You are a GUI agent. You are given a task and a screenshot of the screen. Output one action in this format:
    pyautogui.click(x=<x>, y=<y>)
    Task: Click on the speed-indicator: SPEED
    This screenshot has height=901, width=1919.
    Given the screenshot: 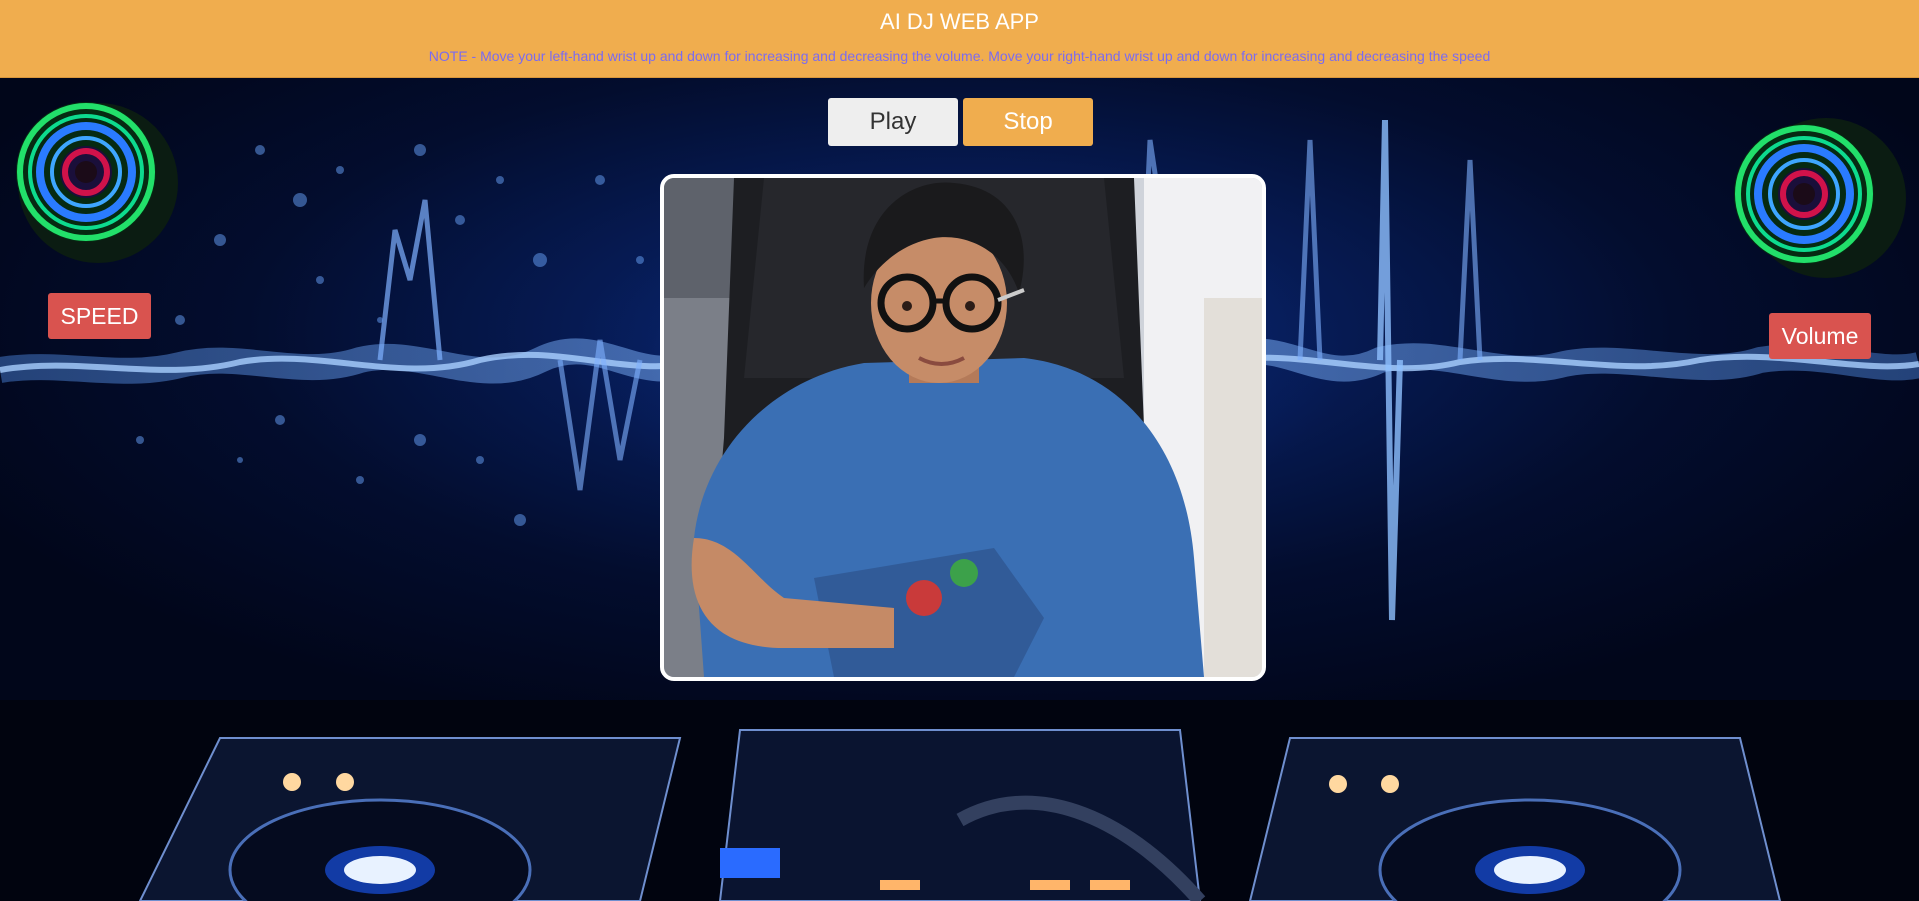 What is the action you would take?
    pyautogui.click(x=99, y=316)
    